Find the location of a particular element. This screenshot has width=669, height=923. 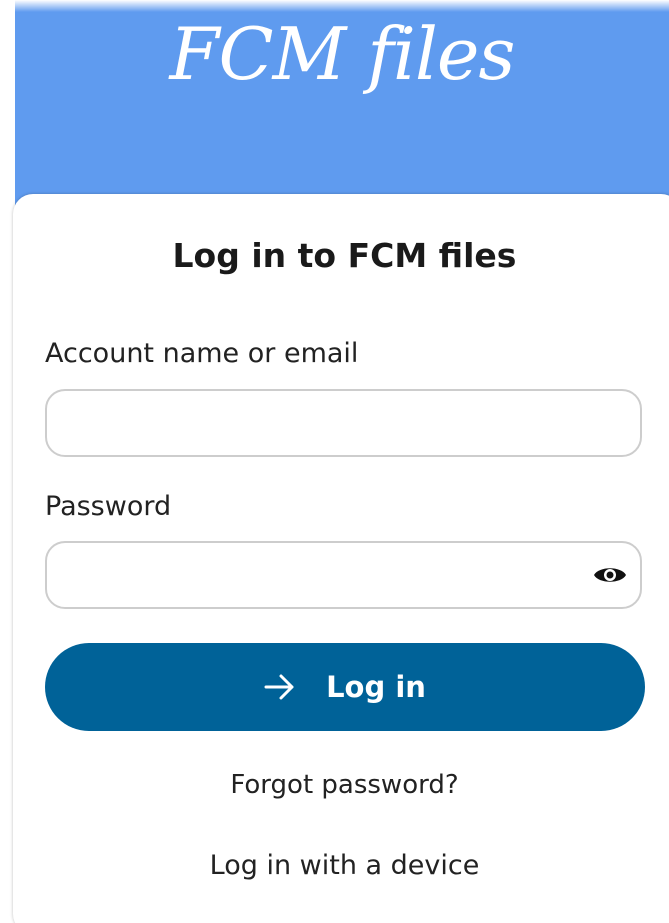

password-input is located at coordinates (343, 575).